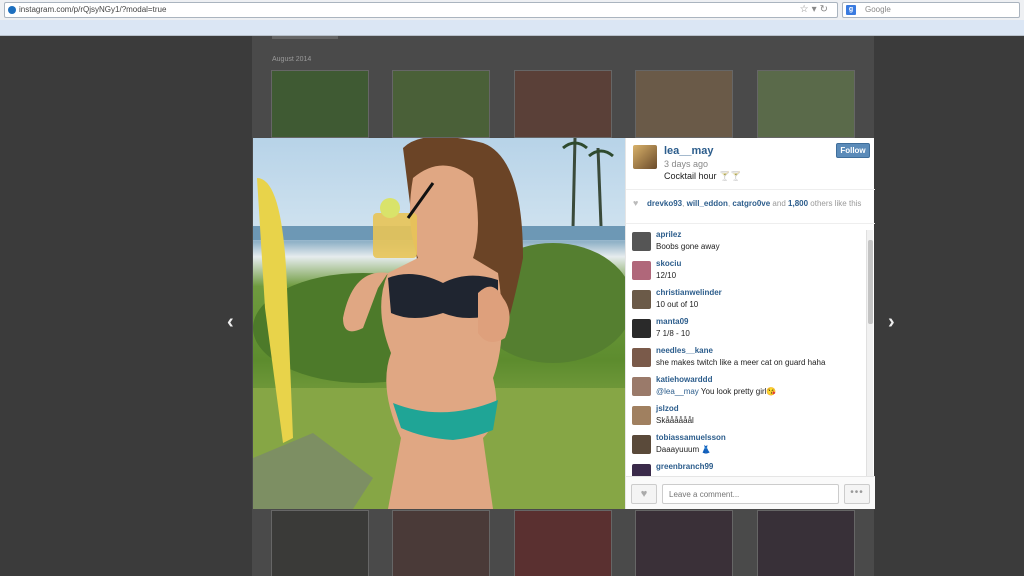  Describe the element at coordinates (878, 9) in the screenshot. I see `search-placeholder: Google` at that location.